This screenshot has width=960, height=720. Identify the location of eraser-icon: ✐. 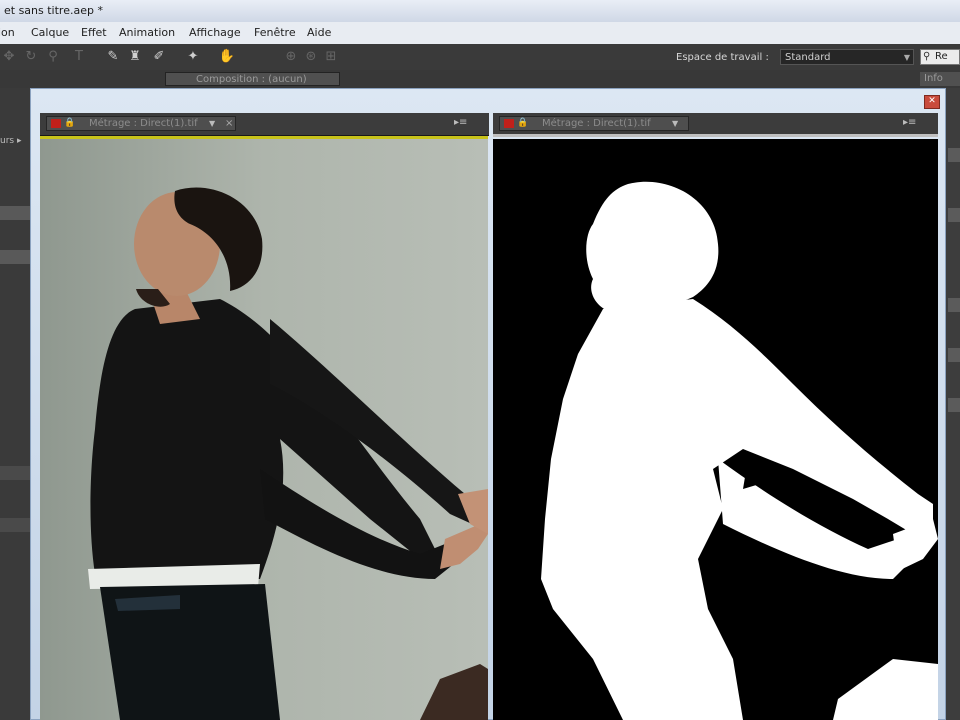
(159, 57).